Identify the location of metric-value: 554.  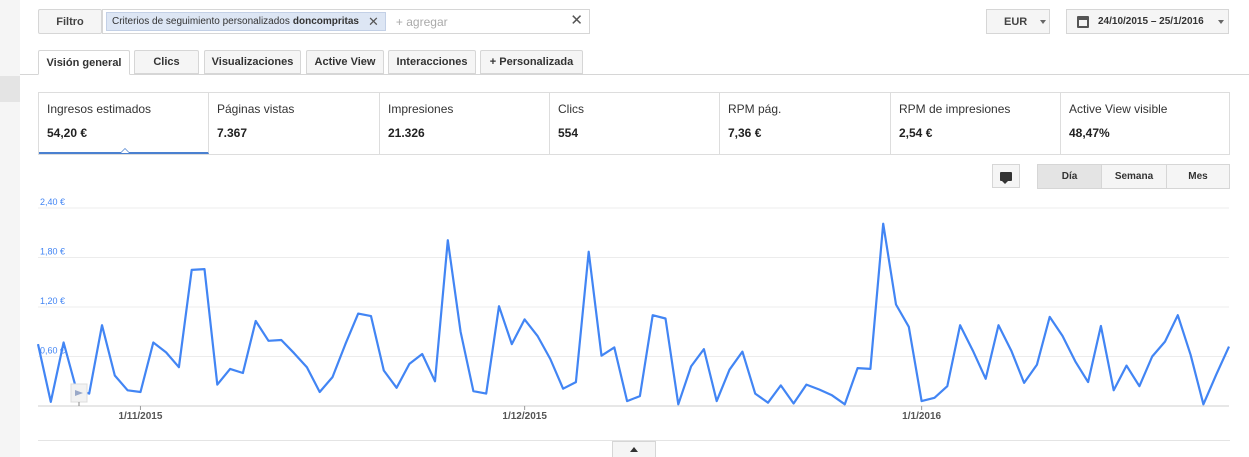
(568, 133).